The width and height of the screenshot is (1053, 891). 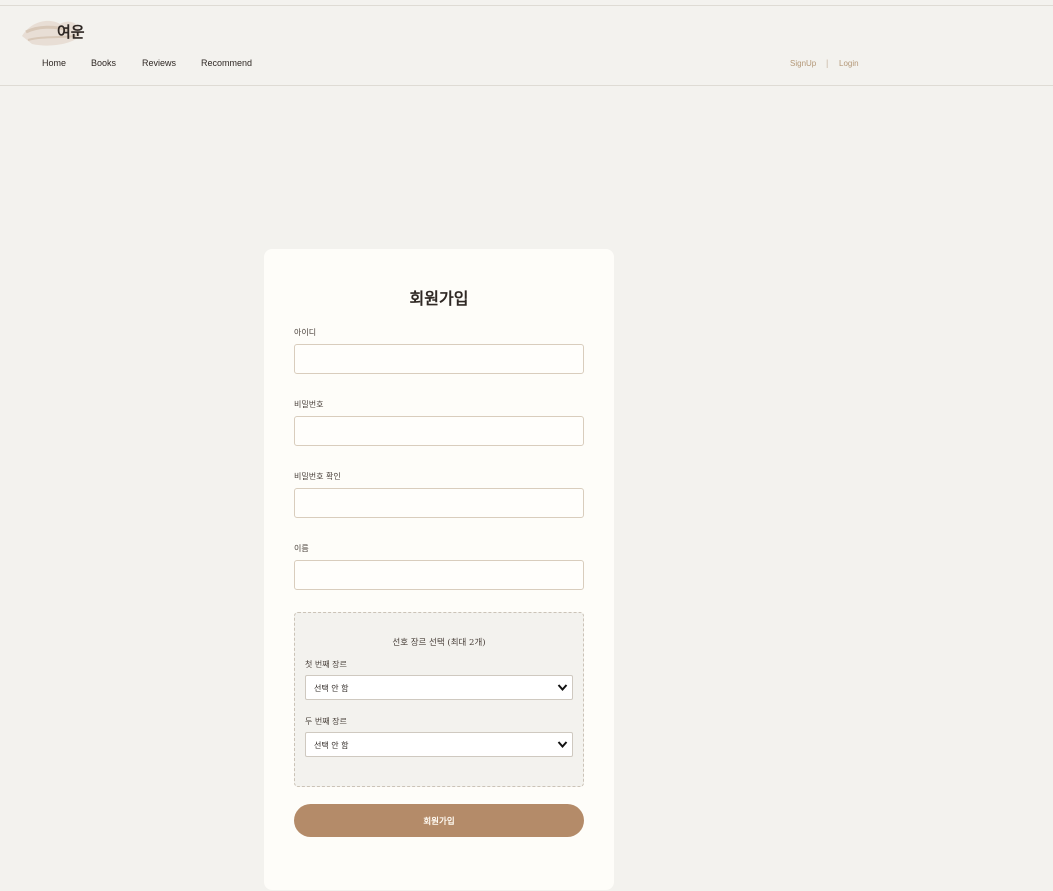 I want to click on nav-reviews-link: Reviews, so click(x=159, y=63).